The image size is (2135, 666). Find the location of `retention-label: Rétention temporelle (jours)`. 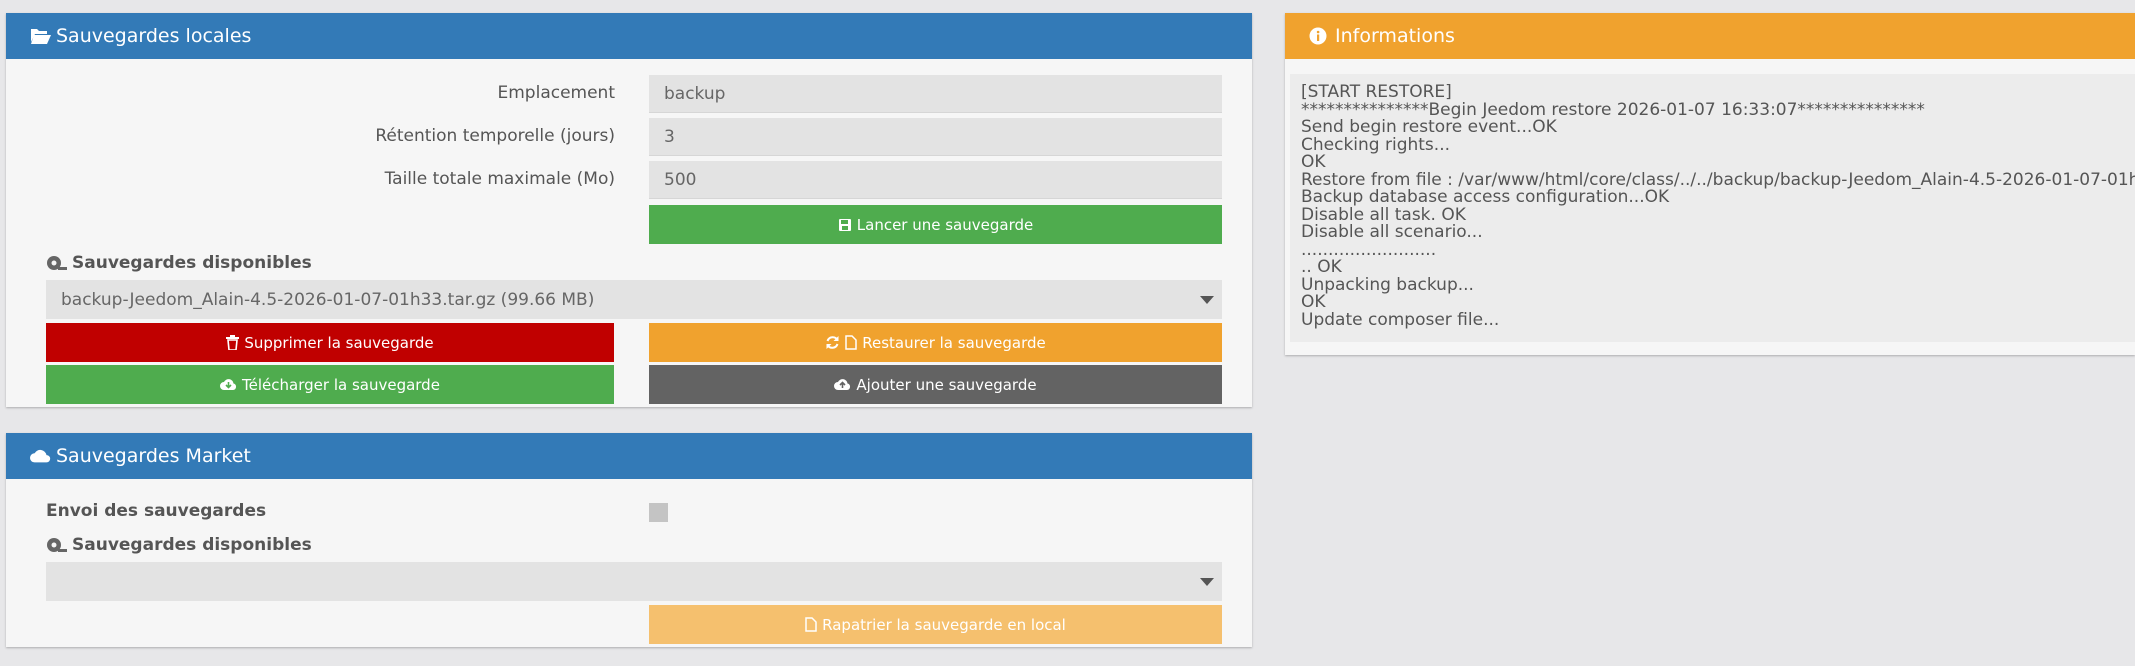

retention-label: Rétention temporelle (jours) is located at coordinates (495, 136).